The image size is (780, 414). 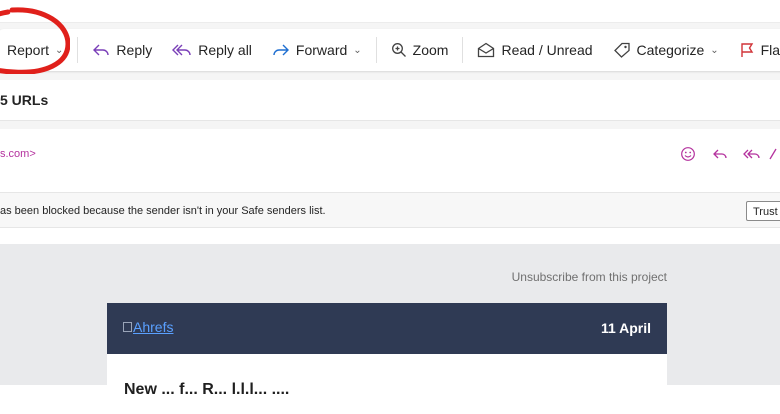 I want to click on email-date: 11 April, so click(x=625, y=328).